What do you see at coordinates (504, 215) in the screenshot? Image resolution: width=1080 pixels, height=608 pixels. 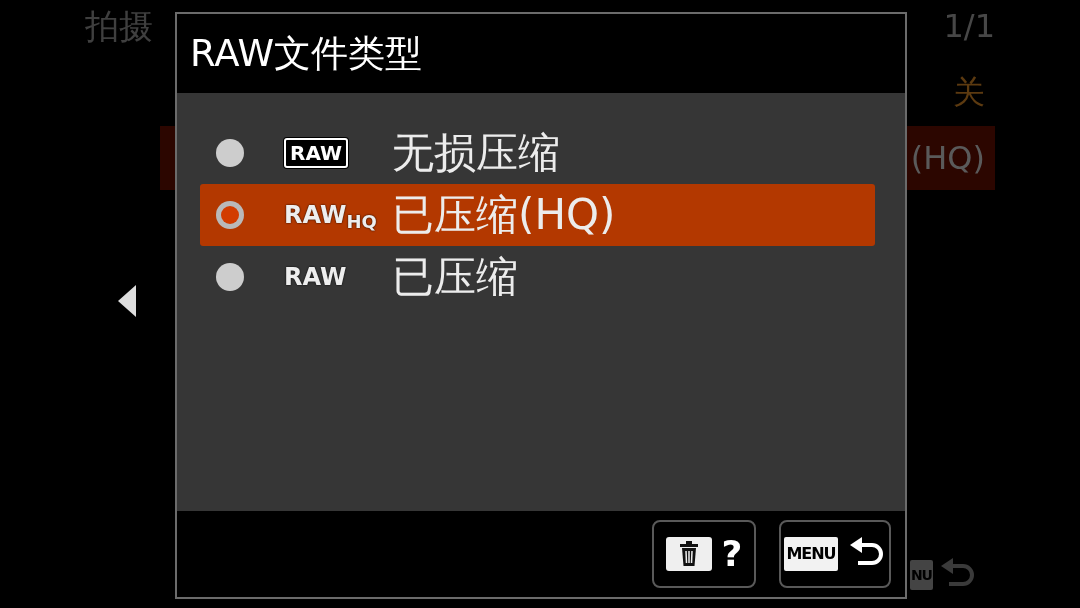 I see `option-label: 已压缩(HQ)` at bounding box center [504, 215].